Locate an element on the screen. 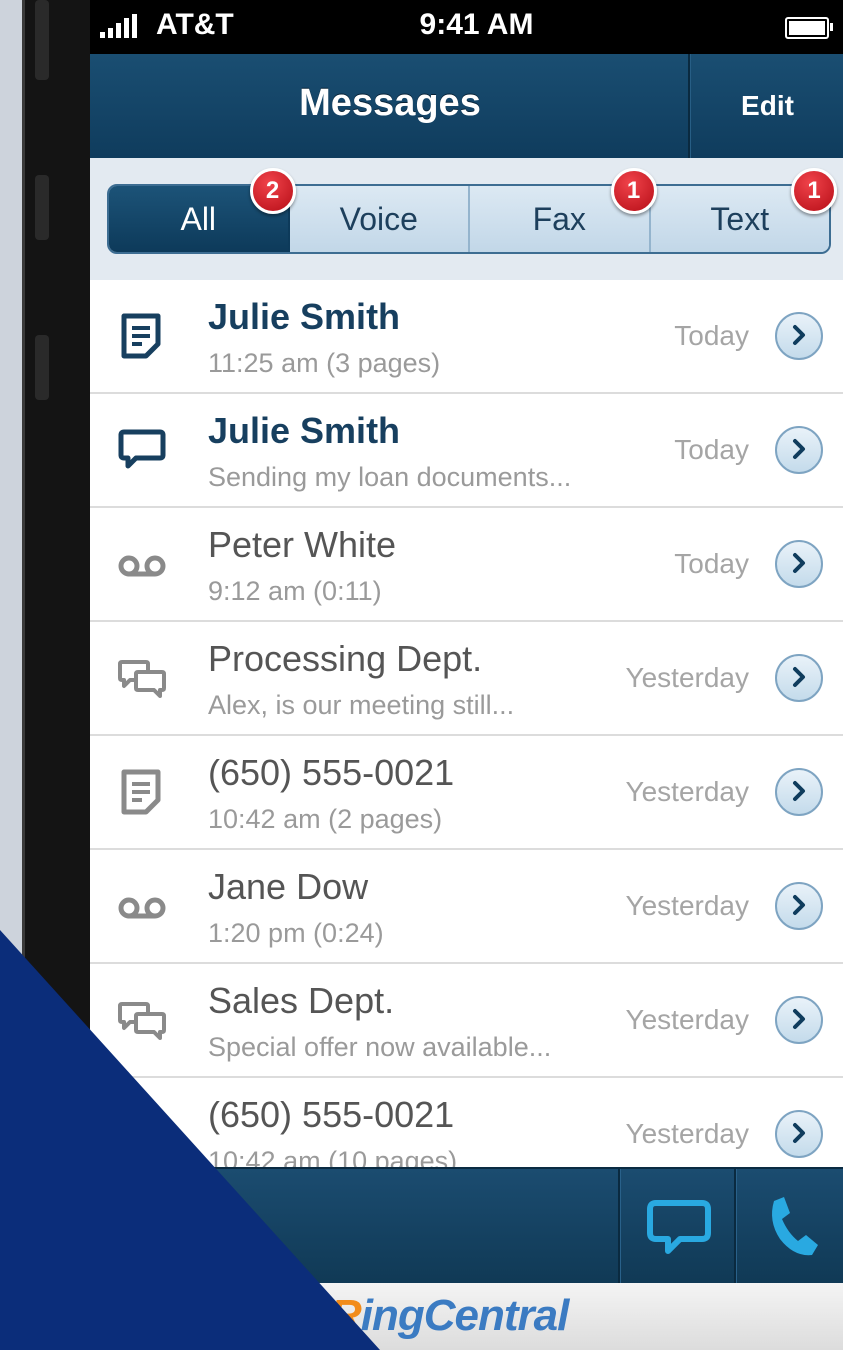 This screenshot has height=1350, width=843. new-text-button is located at coordinates (678, 1227).